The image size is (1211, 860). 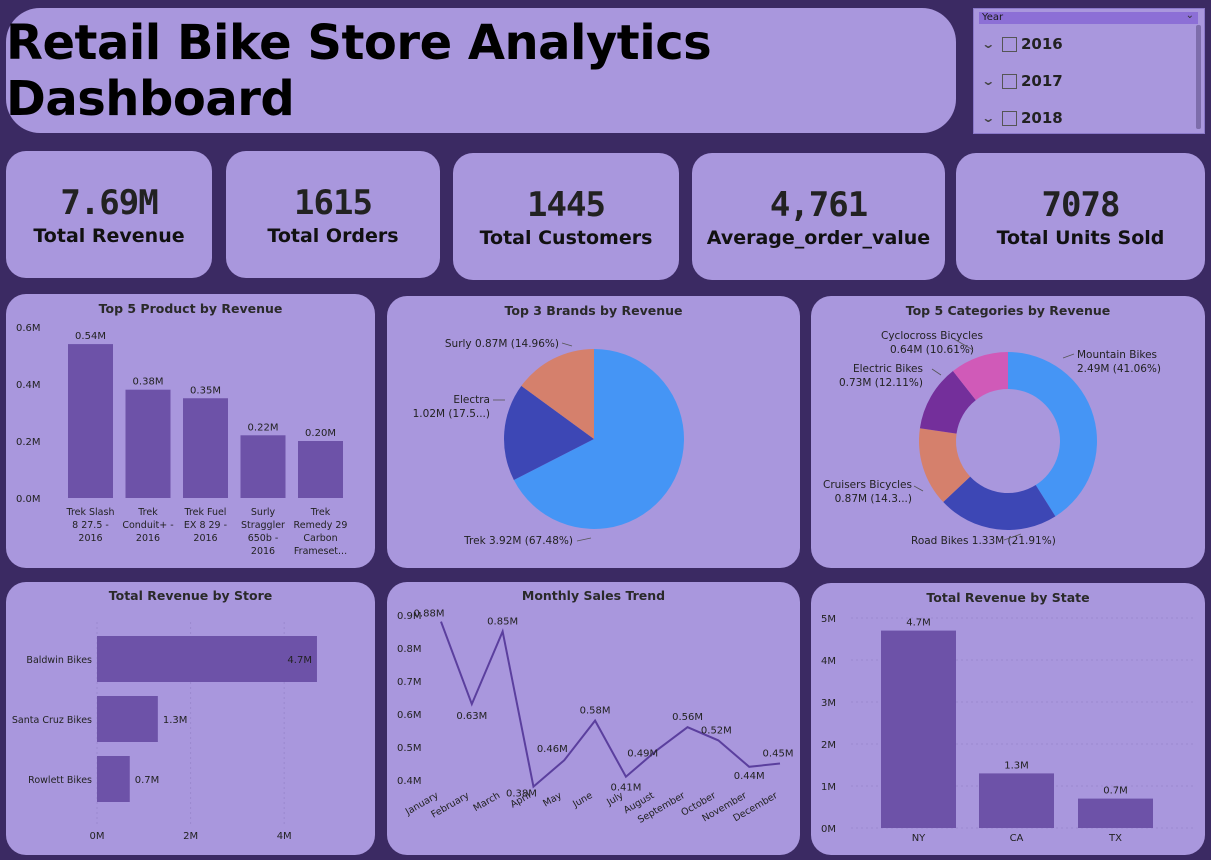 I want to click on data-label: 0.7M, so click(x=1115, y=791).